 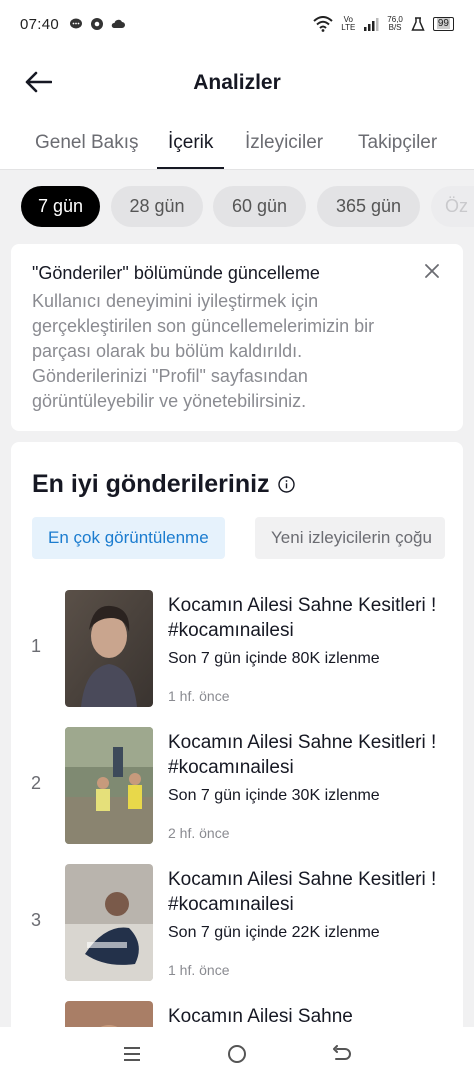 I want to click on post-views: Son 7 gün içinde 22K izlenme, so click(x=274, y=932).